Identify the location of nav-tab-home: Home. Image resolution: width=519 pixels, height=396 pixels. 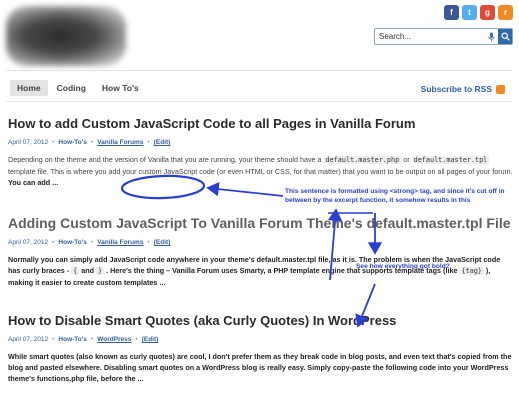
(29, 88).